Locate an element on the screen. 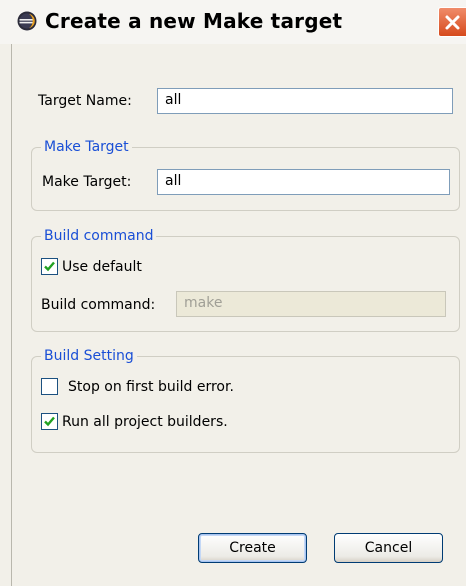 The width and height of the screenshot is (466, 586). build-command-group-title: Build command is located at coordinates (99, 236).